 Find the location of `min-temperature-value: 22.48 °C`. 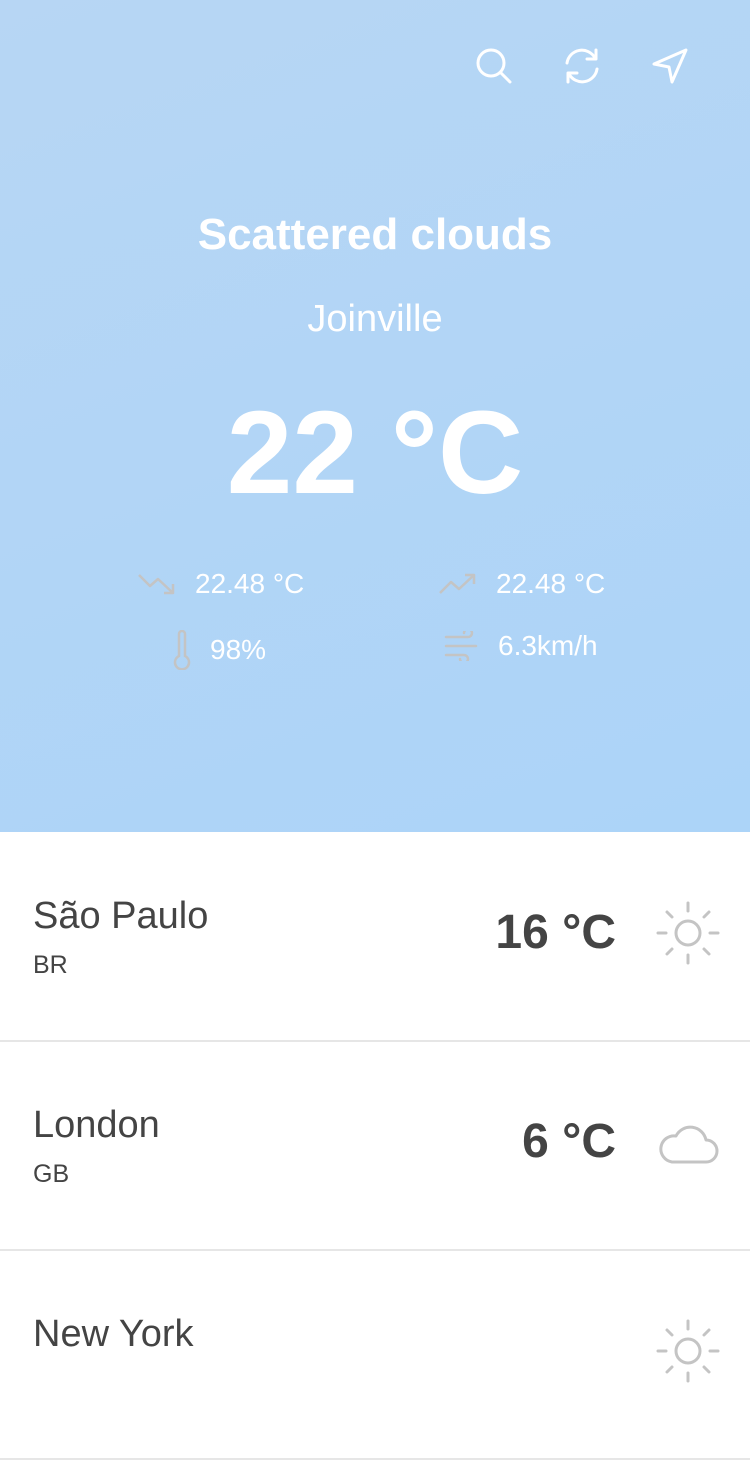

min-temperature-value: 22.48 °C is located at coordinates (250, 583).